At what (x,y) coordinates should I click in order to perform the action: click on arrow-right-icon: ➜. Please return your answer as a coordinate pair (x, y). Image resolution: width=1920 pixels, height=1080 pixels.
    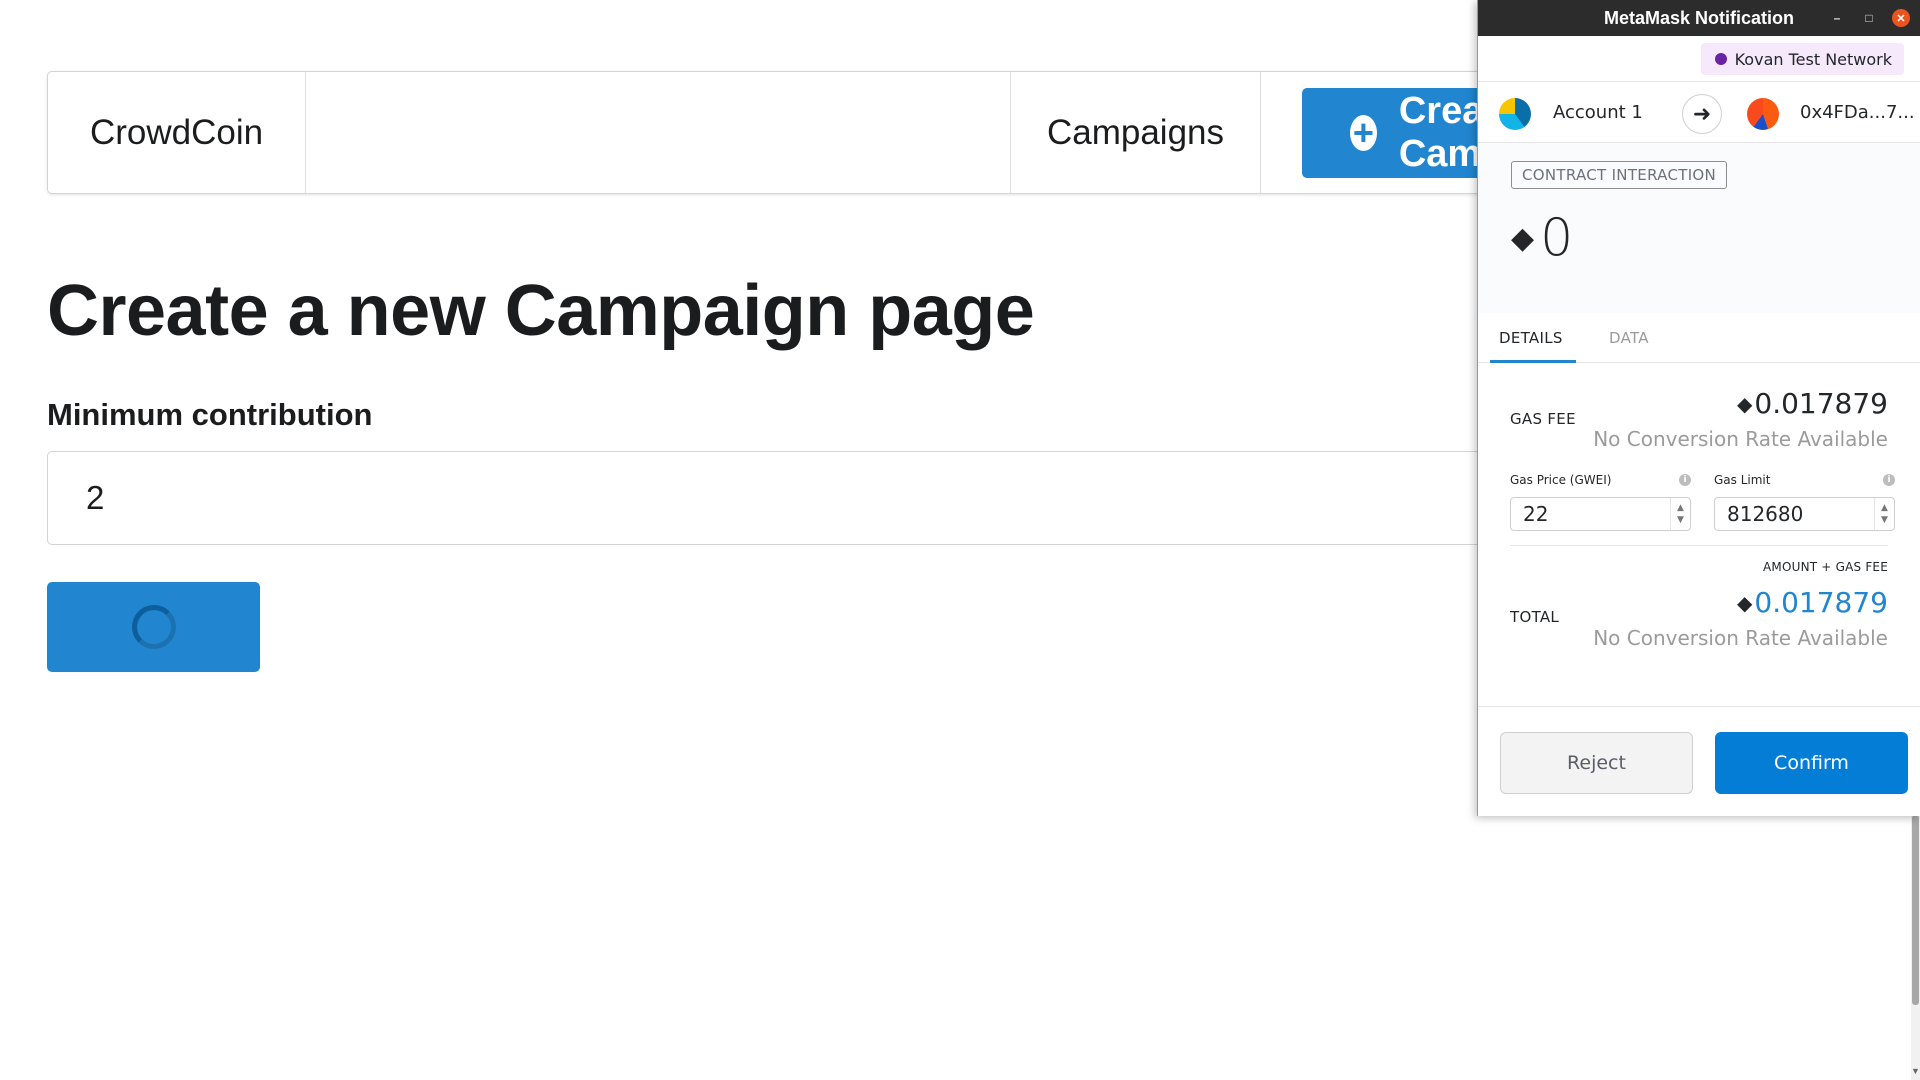
    Looking at the image, I should click on (1702, 114).